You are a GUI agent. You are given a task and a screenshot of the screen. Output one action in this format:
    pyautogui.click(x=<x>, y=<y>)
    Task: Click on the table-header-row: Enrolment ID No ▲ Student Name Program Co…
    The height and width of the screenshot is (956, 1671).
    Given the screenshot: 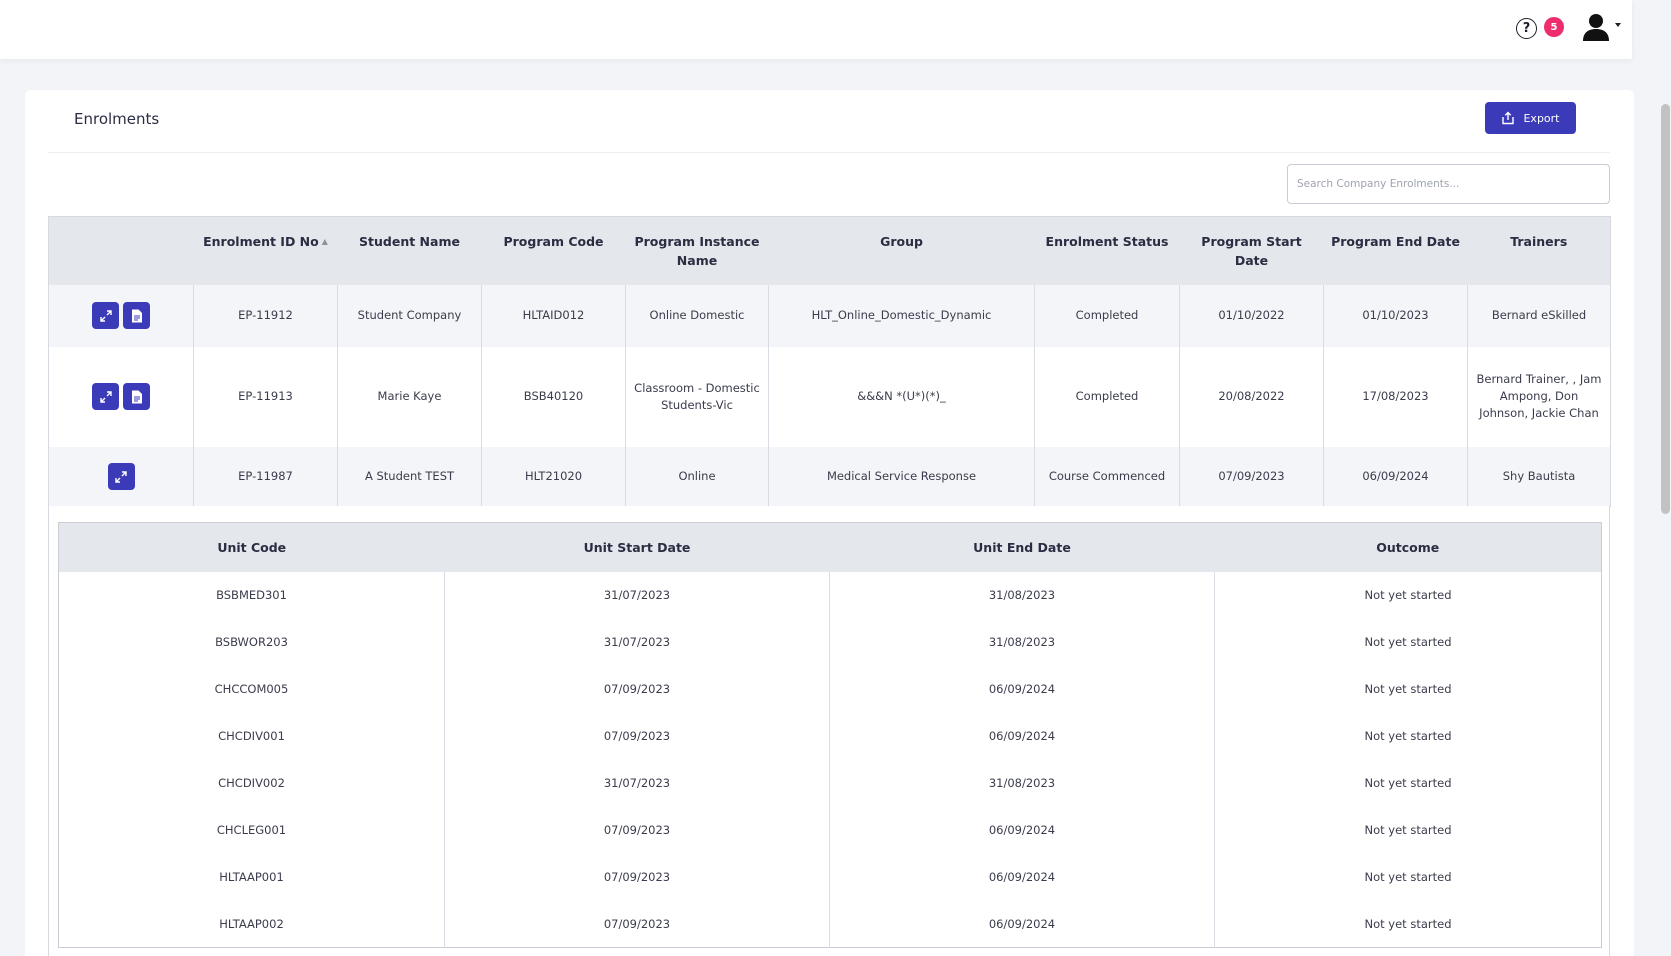 What is the action you would take?
    pyautogui.click(x=829, y=250)
    